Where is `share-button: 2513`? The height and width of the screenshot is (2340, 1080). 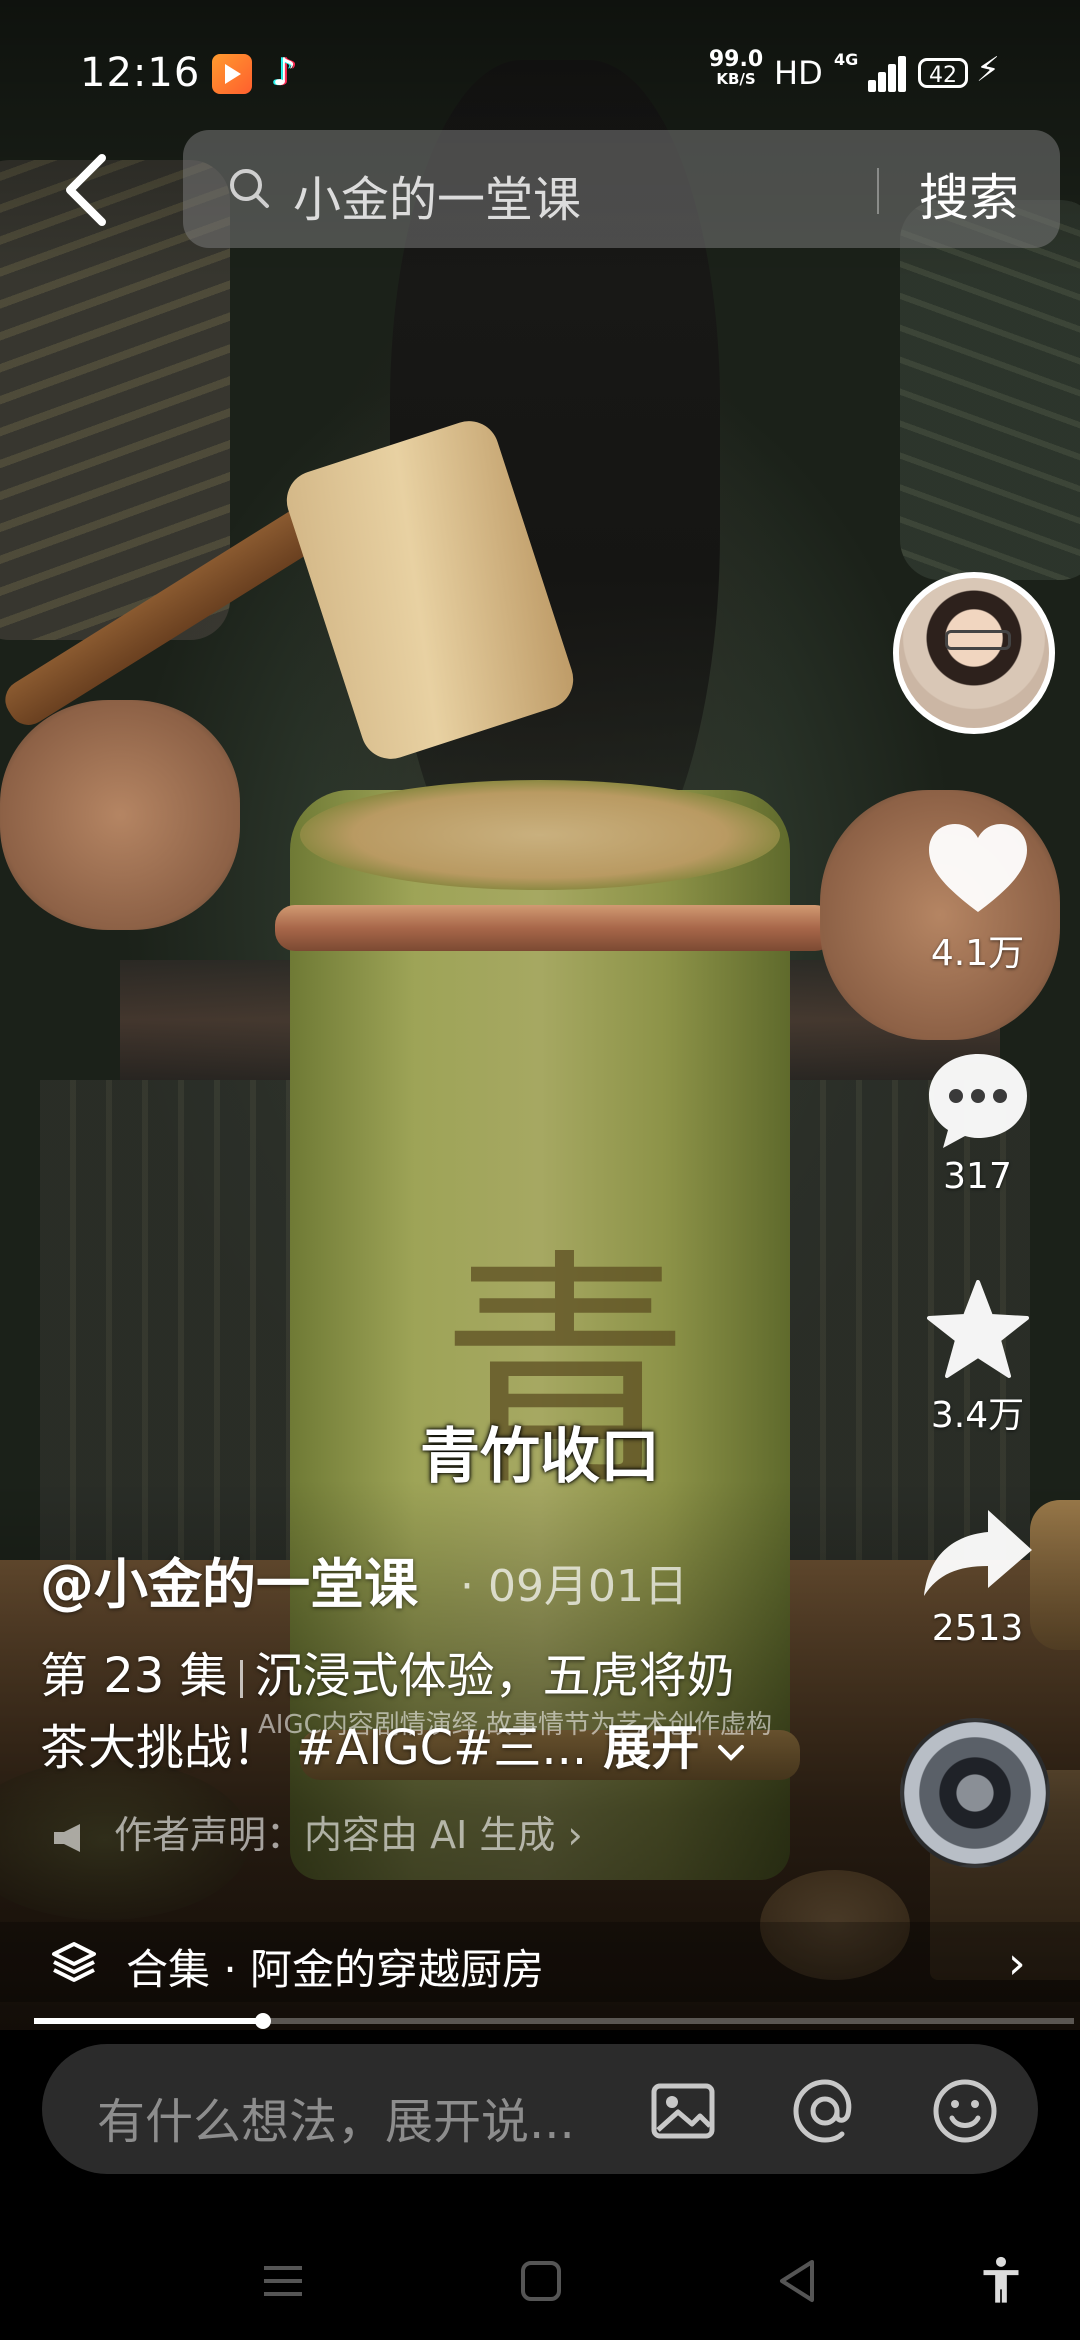
share-button: 2513 is located at coordinates (977, 1576).